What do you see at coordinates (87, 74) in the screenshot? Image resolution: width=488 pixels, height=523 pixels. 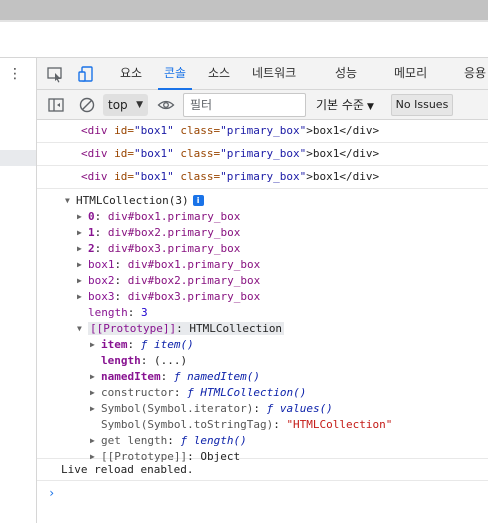 I see `device-toolbar-icon` at bounding box center [87, 74].